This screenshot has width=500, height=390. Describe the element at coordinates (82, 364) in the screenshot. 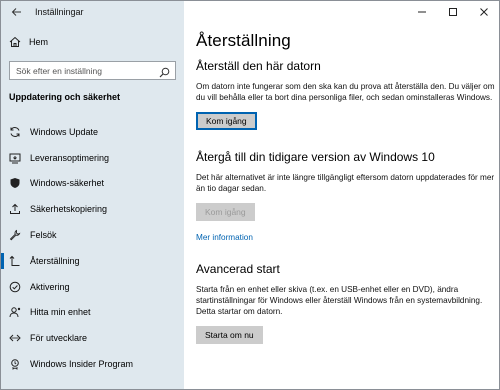

I see `sidebar-item-label: Windows Insider Program` at that location.